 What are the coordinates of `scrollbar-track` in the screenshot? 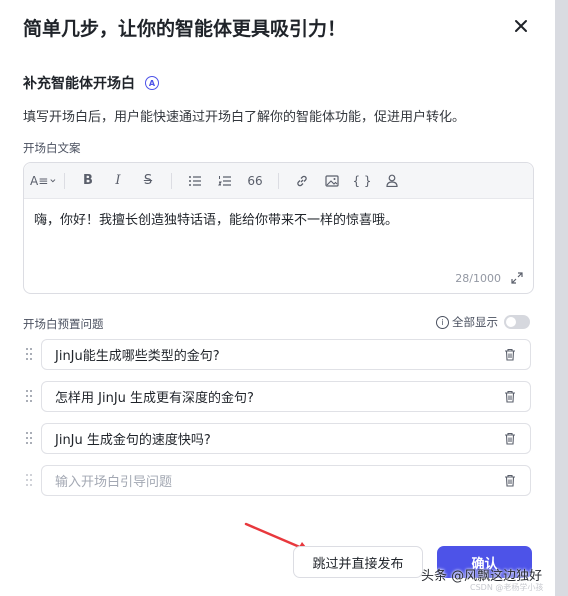 It's located at (561, 298).